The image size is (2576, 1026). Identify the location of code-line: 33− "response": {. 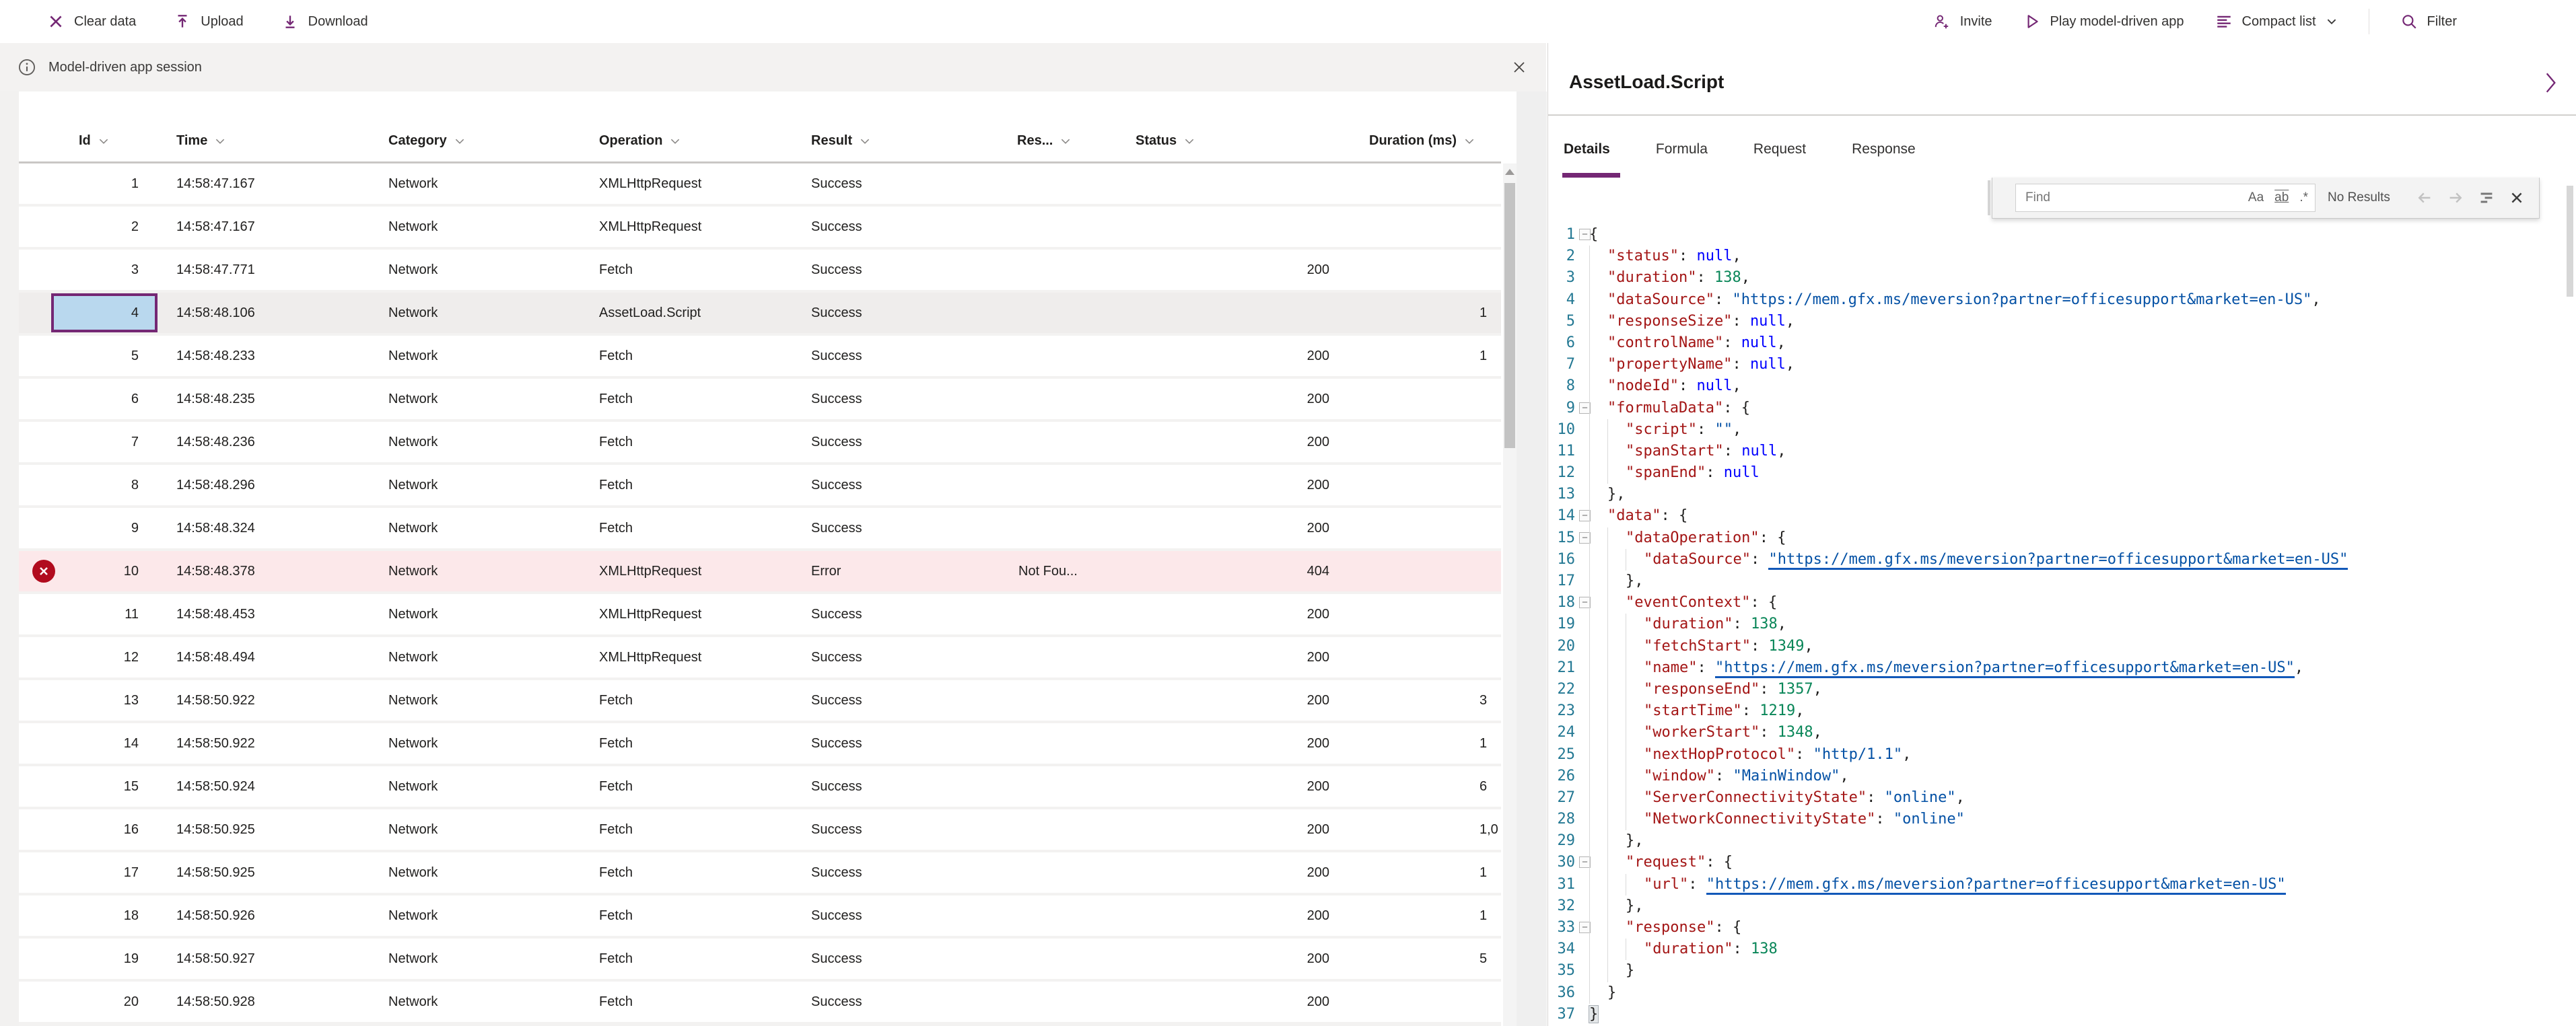
(2062, 928).